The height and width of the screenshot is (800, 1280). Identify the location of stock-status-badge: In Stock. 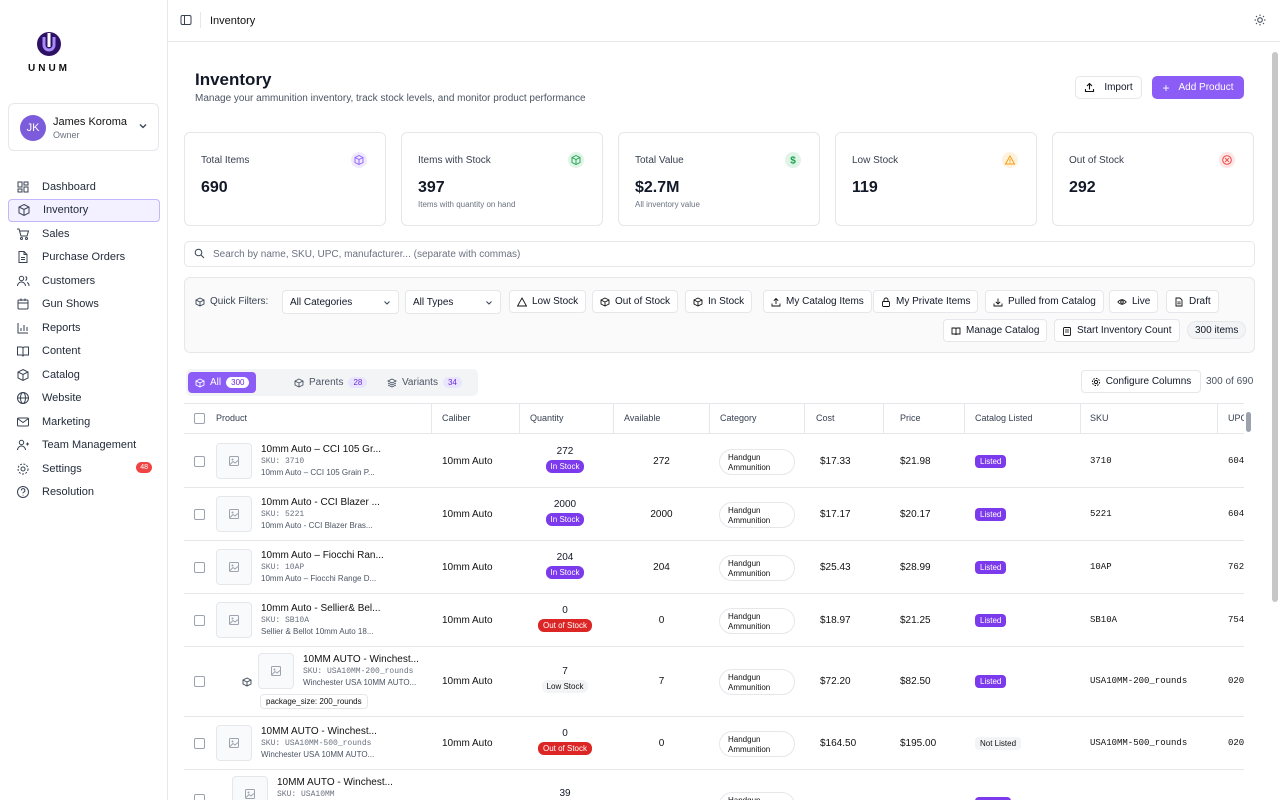
(565, 466).